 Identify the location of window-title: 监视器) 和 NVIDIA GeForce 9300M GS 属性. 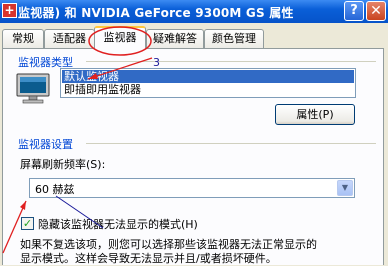
(156, 13).